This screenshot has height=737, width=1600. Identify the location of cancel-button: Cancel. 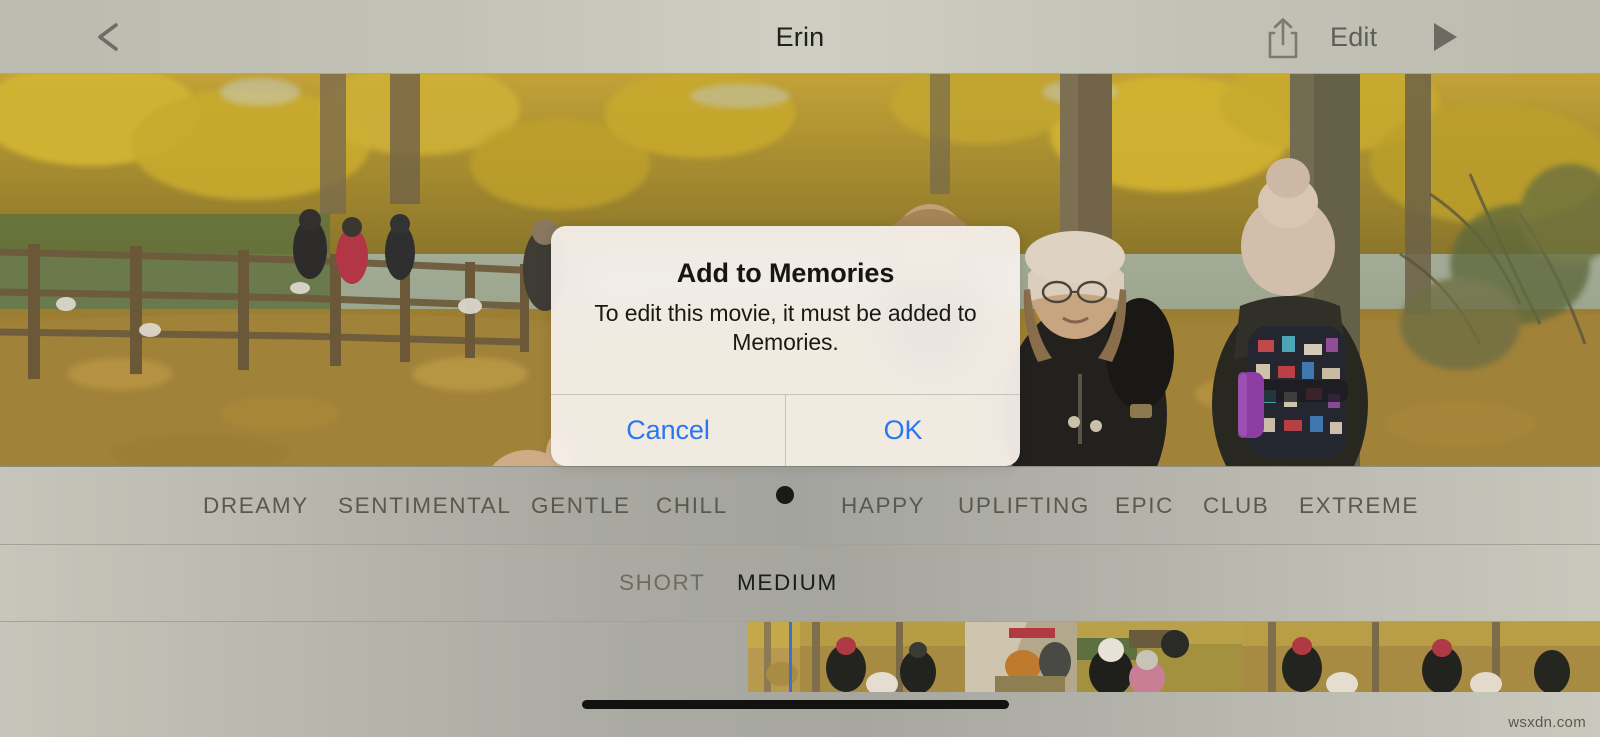
(668, 430).